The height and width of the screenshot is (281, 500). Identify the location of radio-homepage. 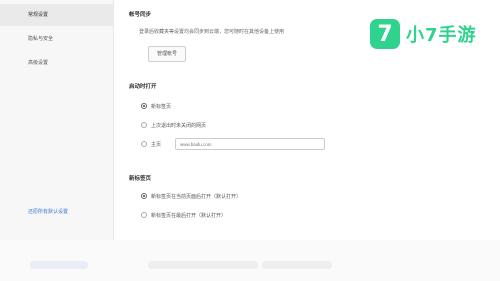
(144, 144).